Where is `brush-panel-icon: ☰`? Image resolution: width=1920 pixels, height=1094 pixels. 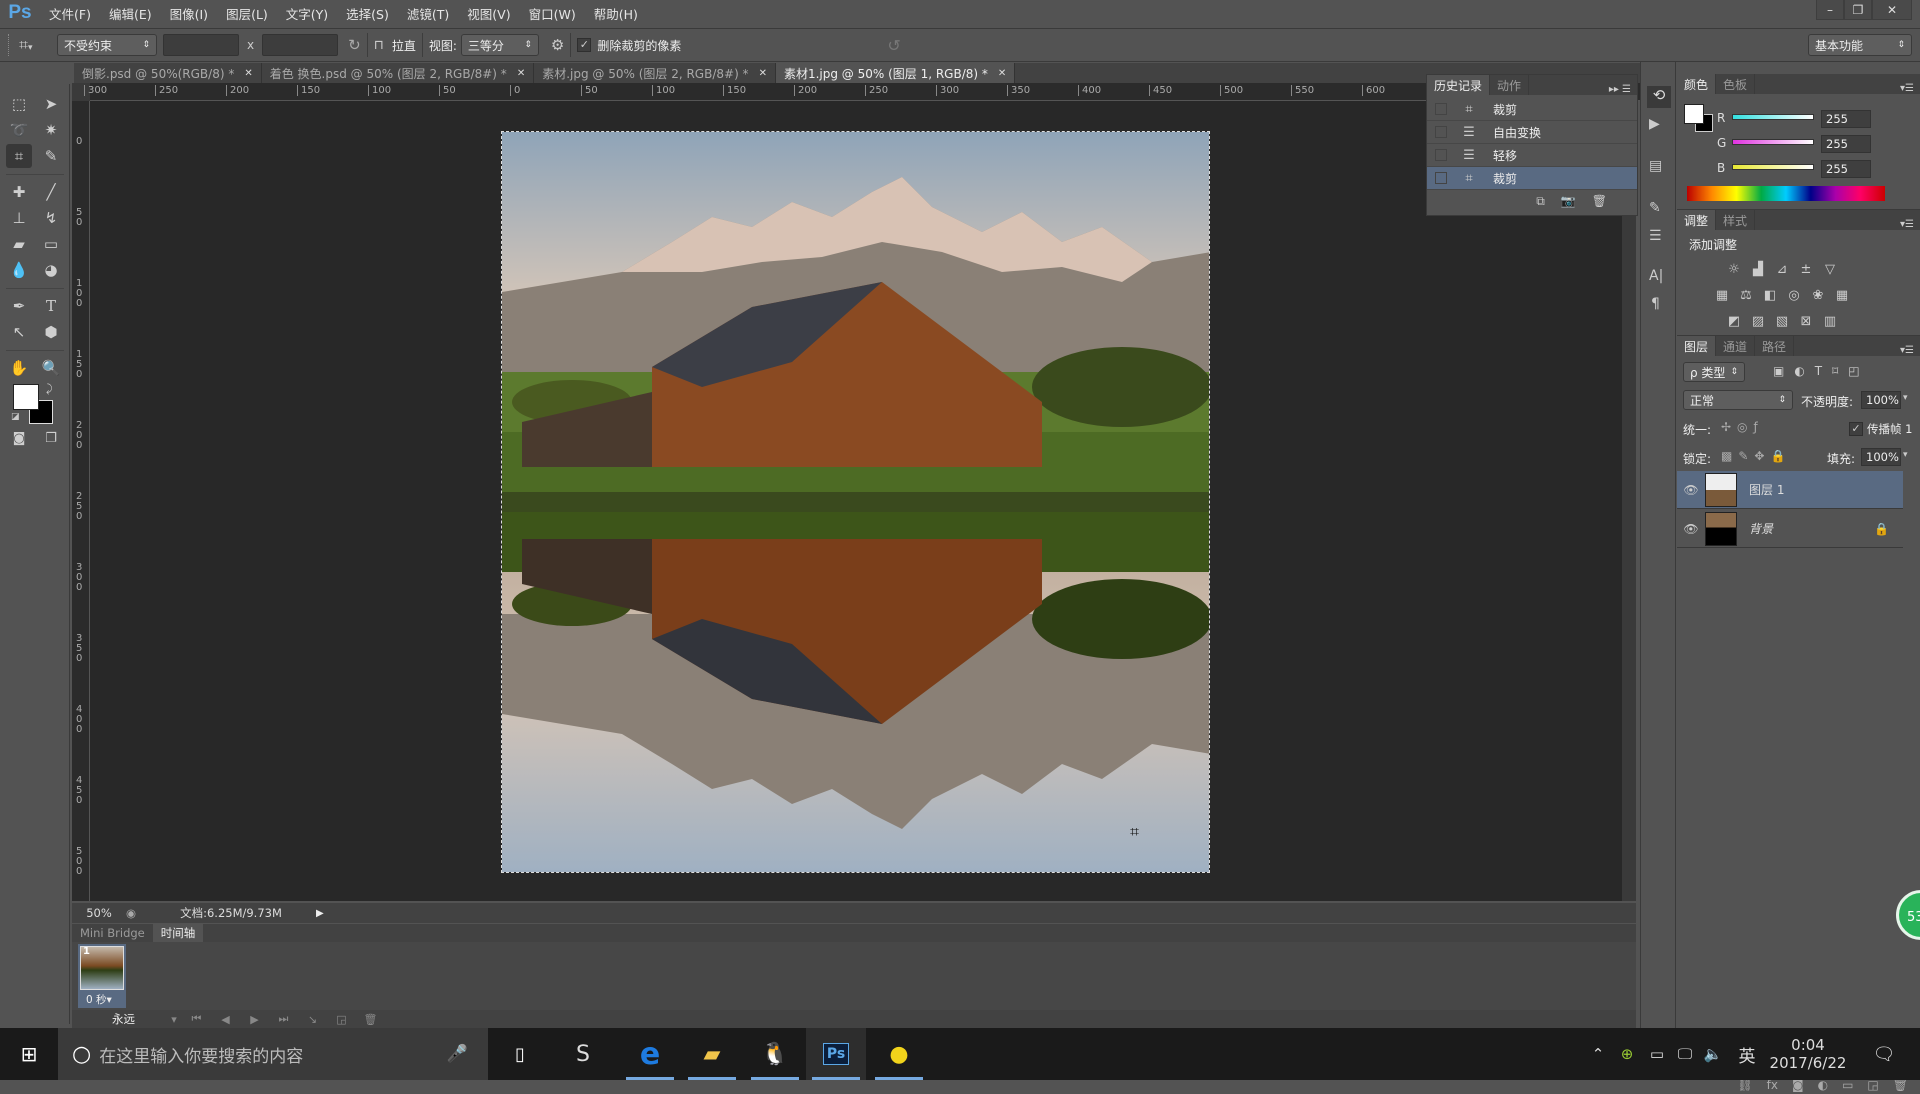 brush-panel-icon: ☰ is located at coordinates (1655, 236).